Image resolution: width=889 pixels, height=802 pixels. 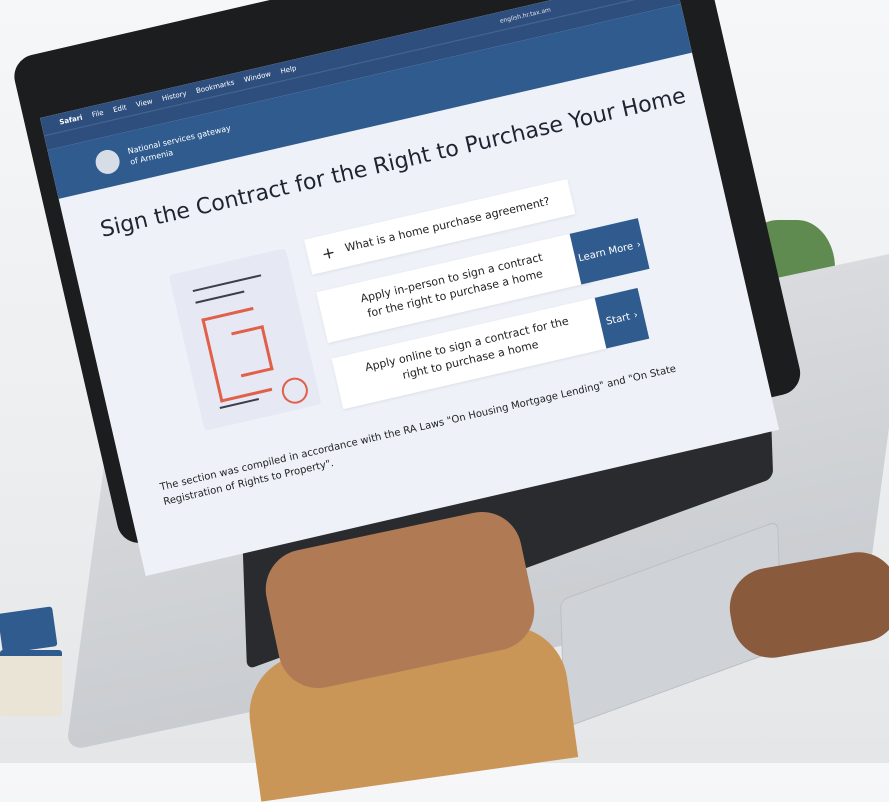 What do you see at coordinates (181, 145) in the screenshot?
I see `site-name: National services gateway of Armenia` at bounding box center [181, 145].